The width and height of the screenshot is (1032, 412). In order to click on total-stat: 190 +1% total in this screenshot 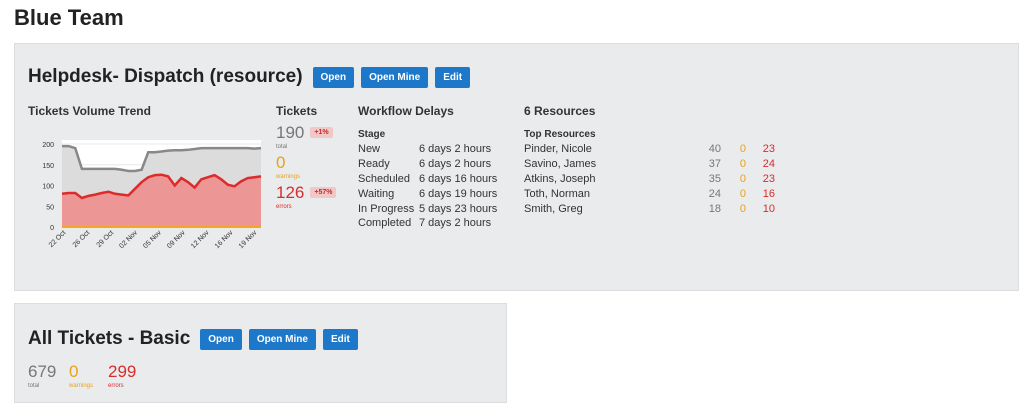, I will do `click(304, 137)`.